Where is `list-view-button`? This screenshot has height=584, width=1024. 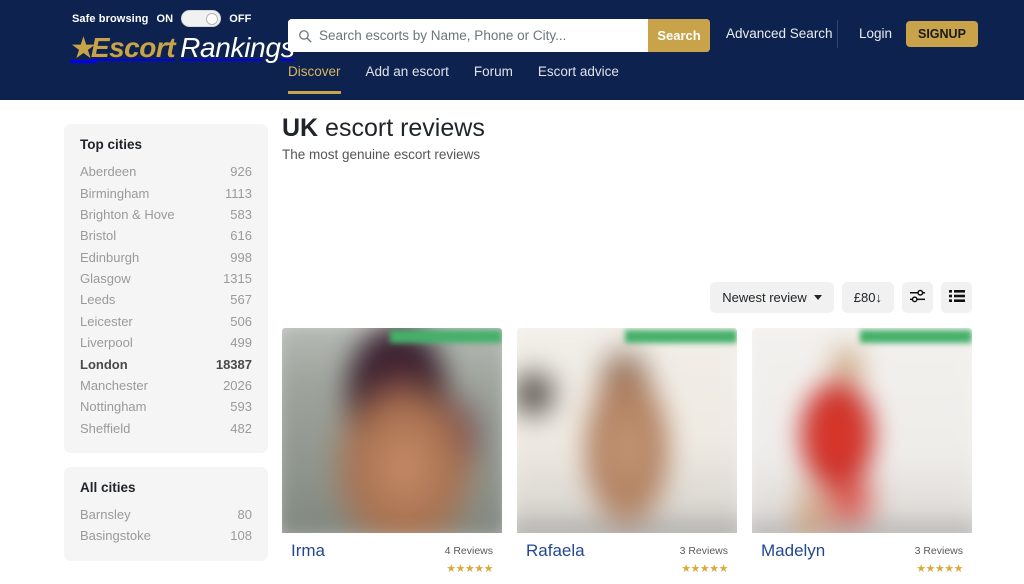
list-view-button is located at coordinates (956, 297).